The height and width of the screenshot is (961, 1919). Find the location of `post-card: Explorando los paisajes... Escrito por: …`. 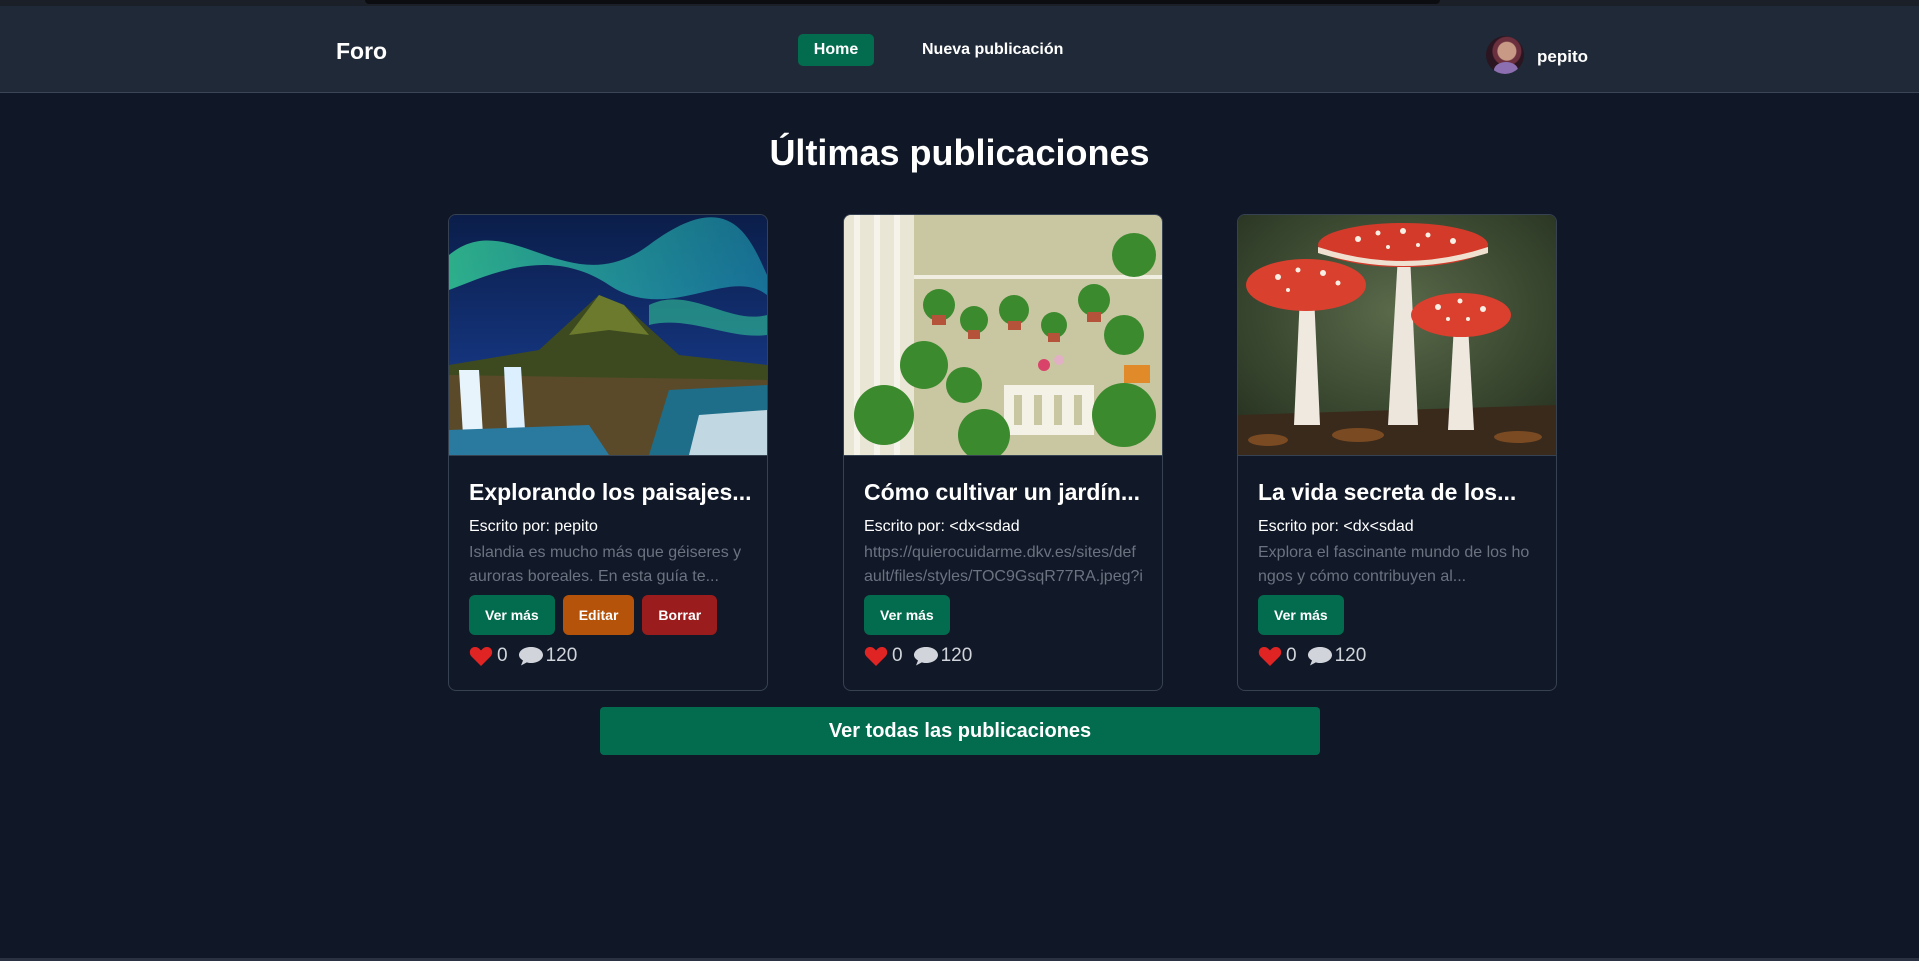

post-card: Explorando los paisajes... Escrito por: … is located at coordinates (608, 452).